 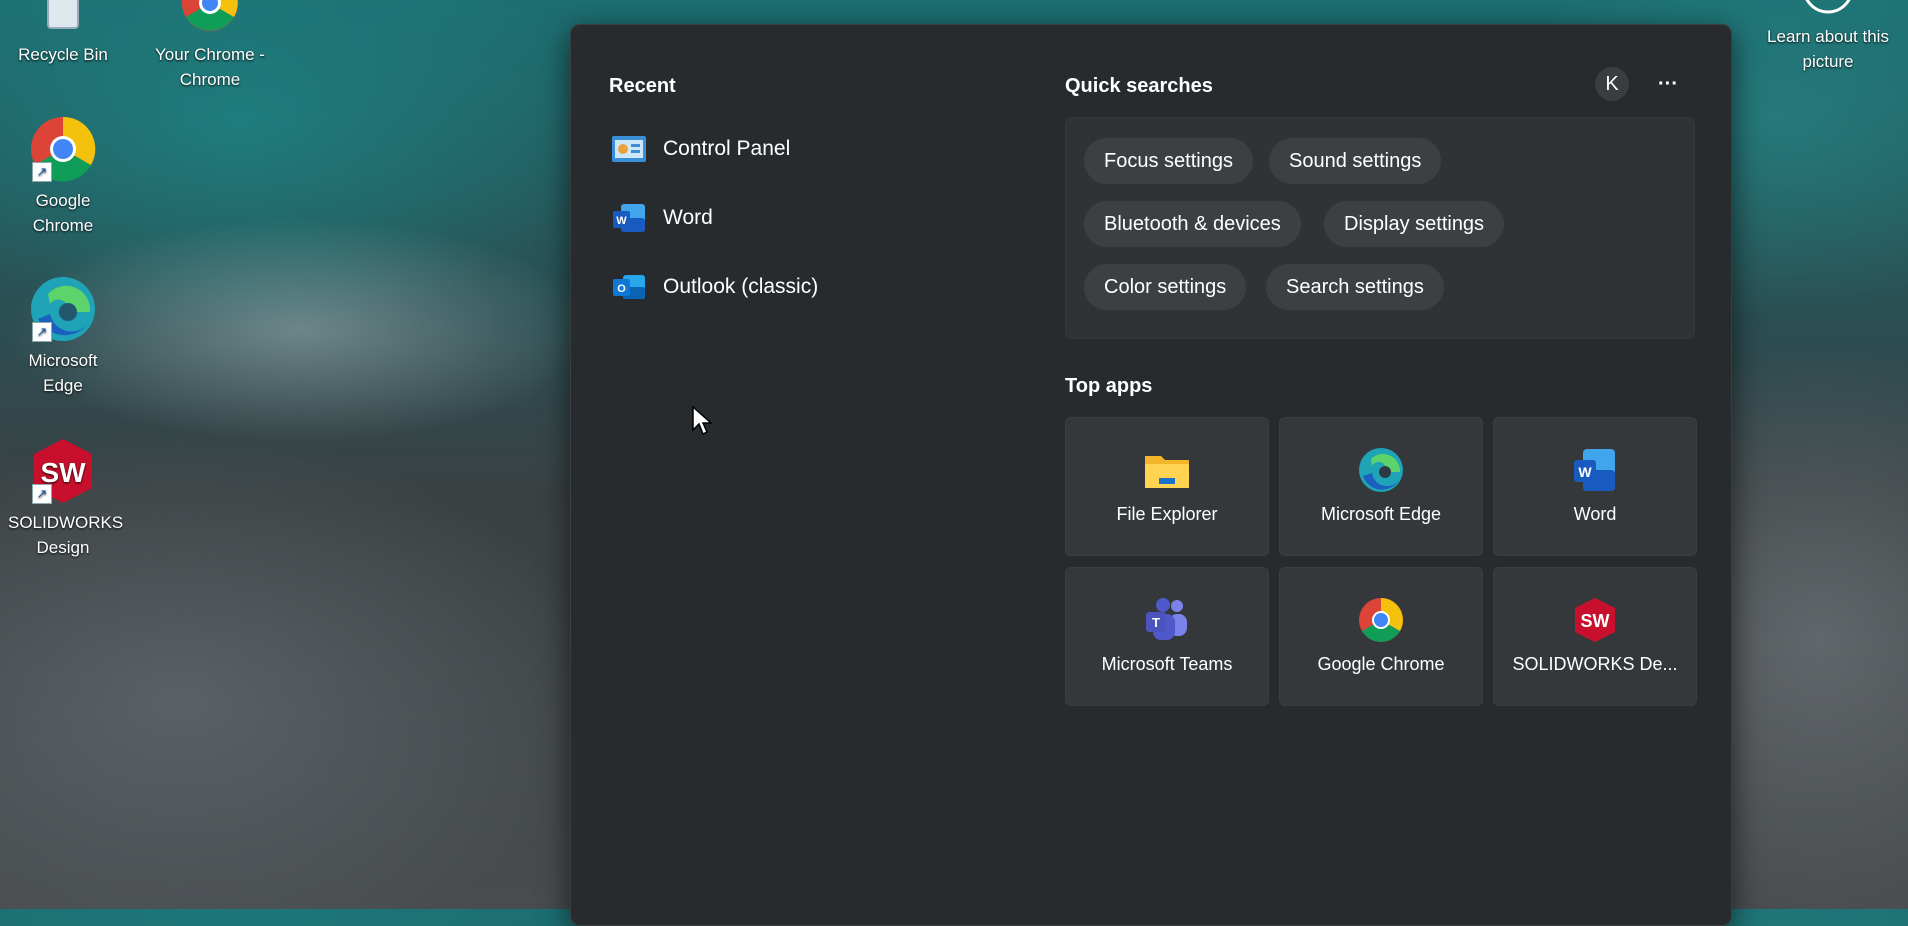 I want to click on mouse-cursor-icon, so click(x=702, y=423).